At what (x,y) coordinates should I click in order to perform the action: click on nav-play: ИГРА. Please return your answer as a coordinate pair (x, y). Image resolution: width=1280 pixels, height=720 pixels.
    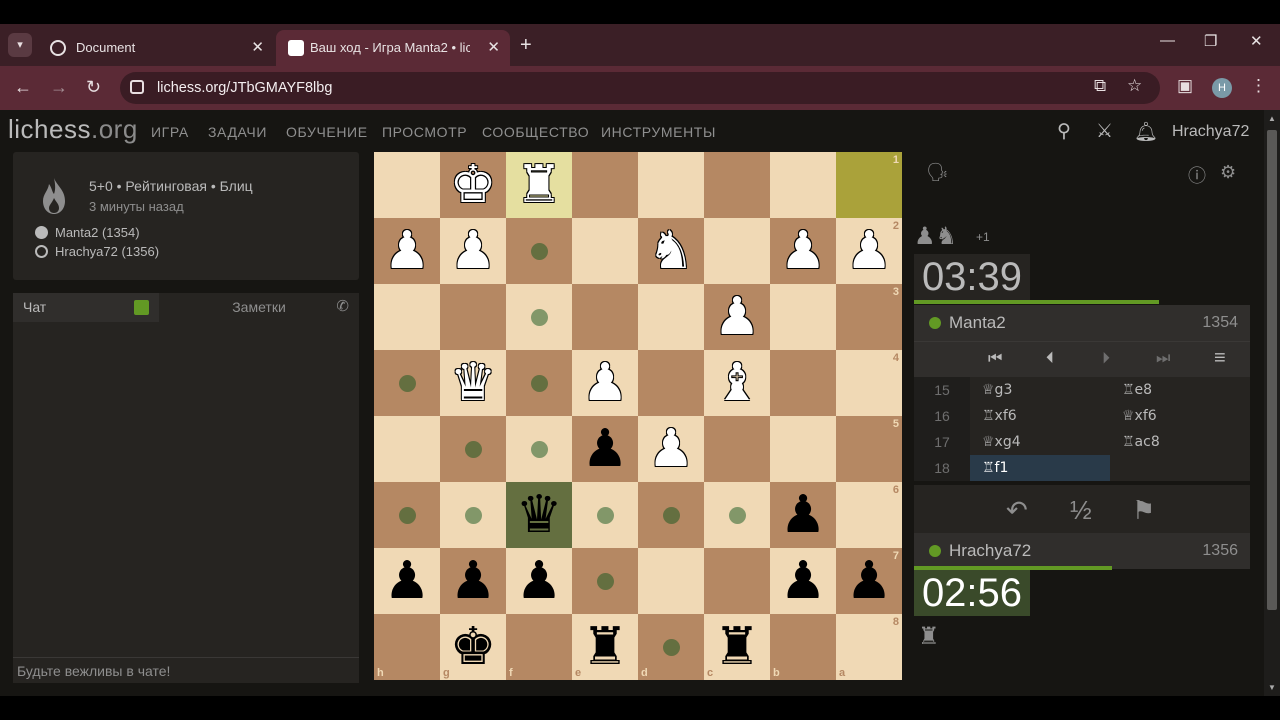
    Looking at the image, I should click on (170, 132).